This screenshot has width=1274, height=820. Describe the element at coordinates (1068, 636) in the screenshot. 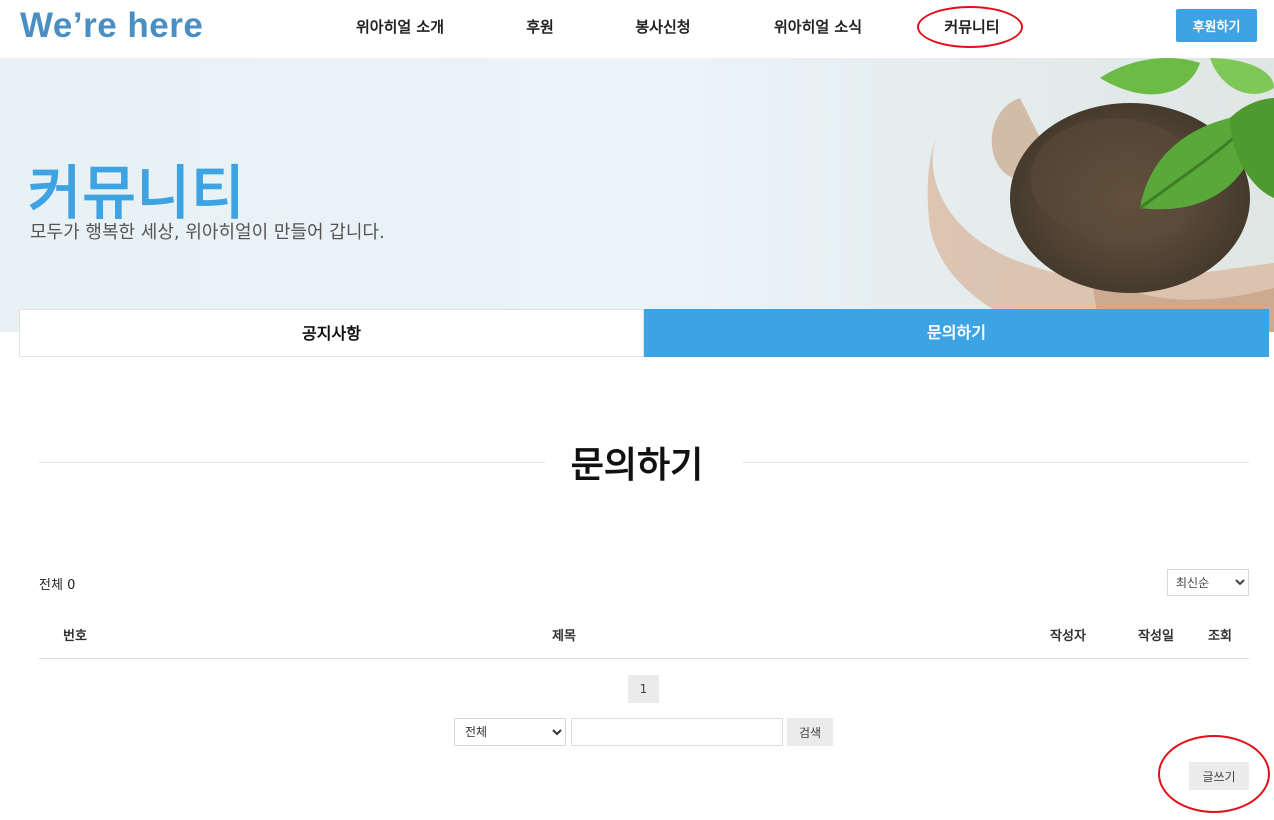

I see `column-author: 작성자` at that location.